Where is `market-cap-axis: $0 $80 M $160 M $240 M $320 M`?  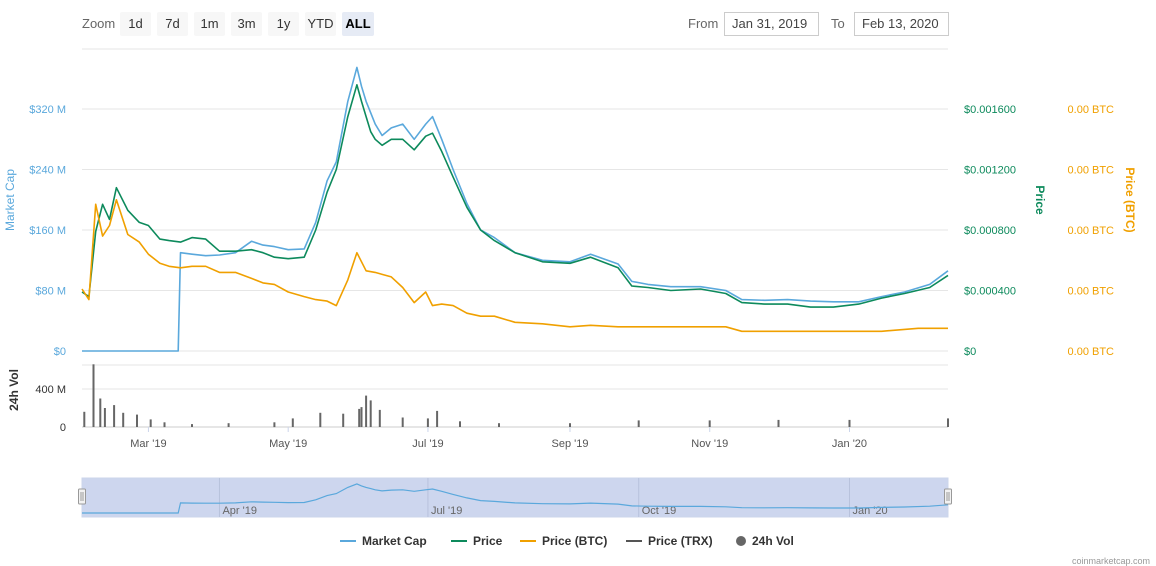 market-cap-axis: $0 $80 M $160 M $240 M $320 M is located at coordinates (47, 231).